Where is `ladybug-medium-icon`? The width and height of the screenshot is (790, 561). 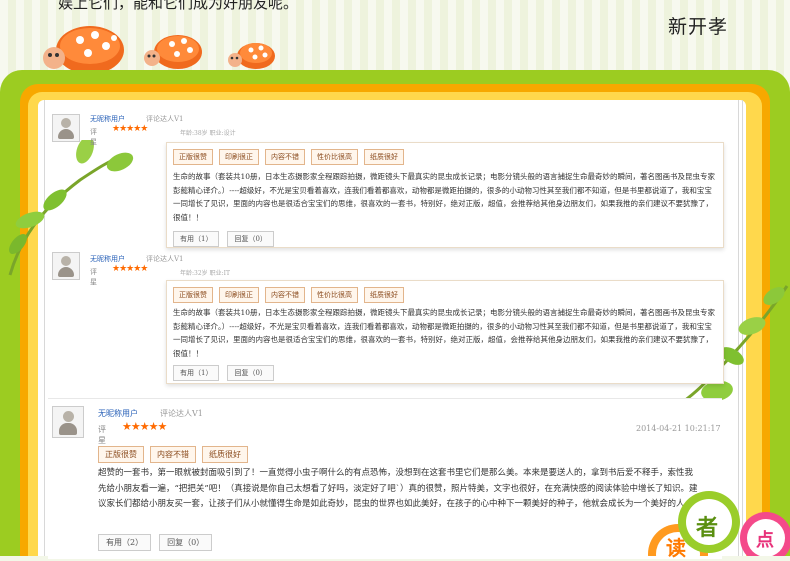
ladybug-medium-icon is located at coordinates (173, 52).